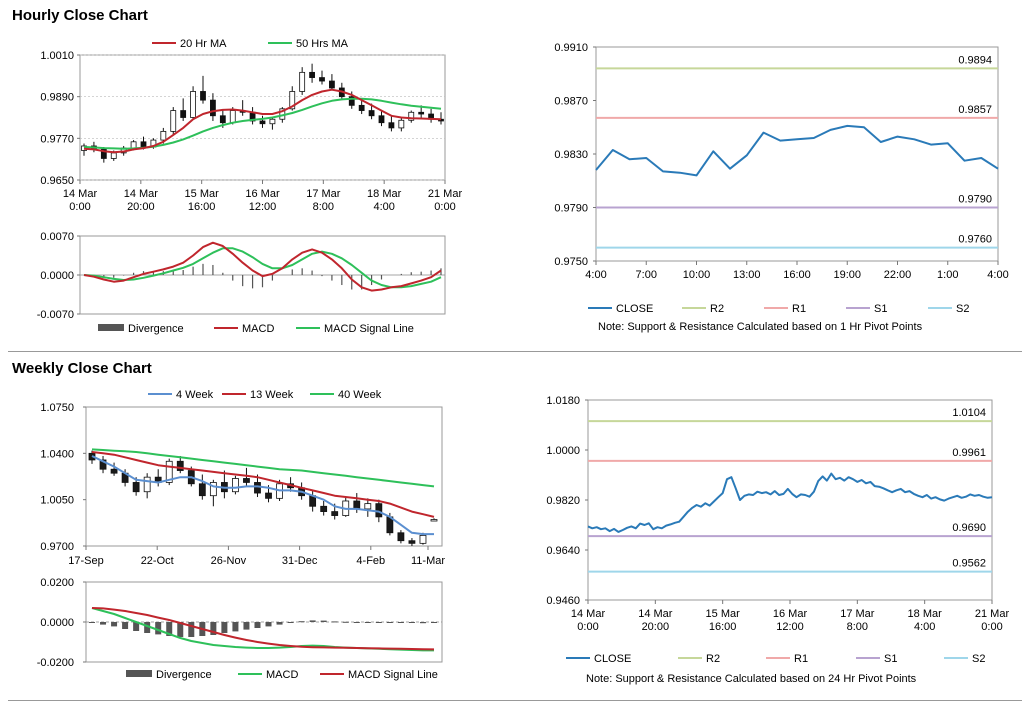 The width and height of the screenshot is (1024, 704). What do you see at coordinates (263, 629) in the screenshot?
I see `signal-line` at bounding box center [263, 629].